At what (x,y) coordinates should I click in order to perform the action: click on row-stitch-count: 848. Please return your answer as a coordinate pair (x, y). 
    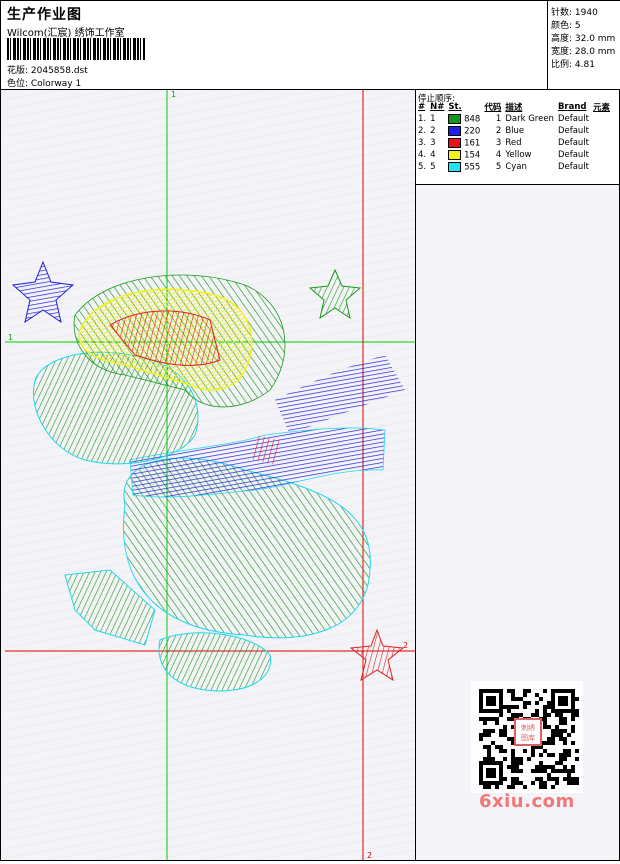
    Looking at the image, I should click on (472, 119).